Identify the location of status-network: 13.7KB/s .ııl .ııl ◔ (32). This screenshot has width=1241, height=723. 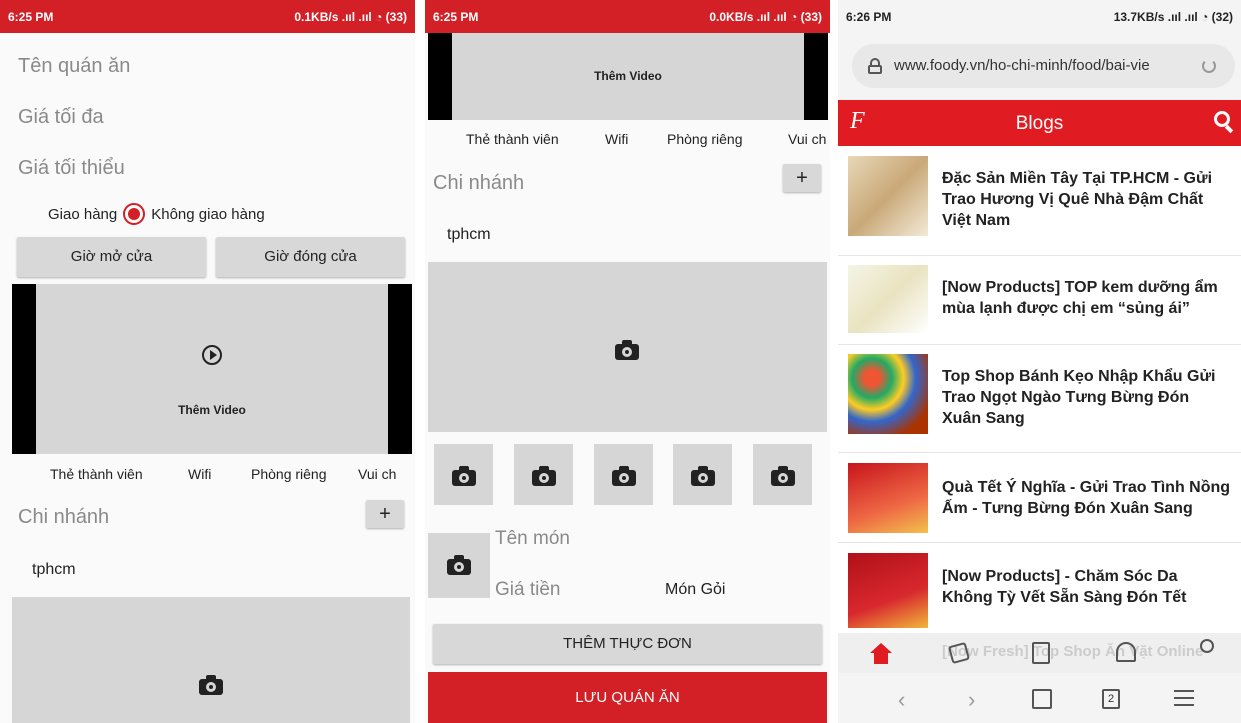
(1173, 16).